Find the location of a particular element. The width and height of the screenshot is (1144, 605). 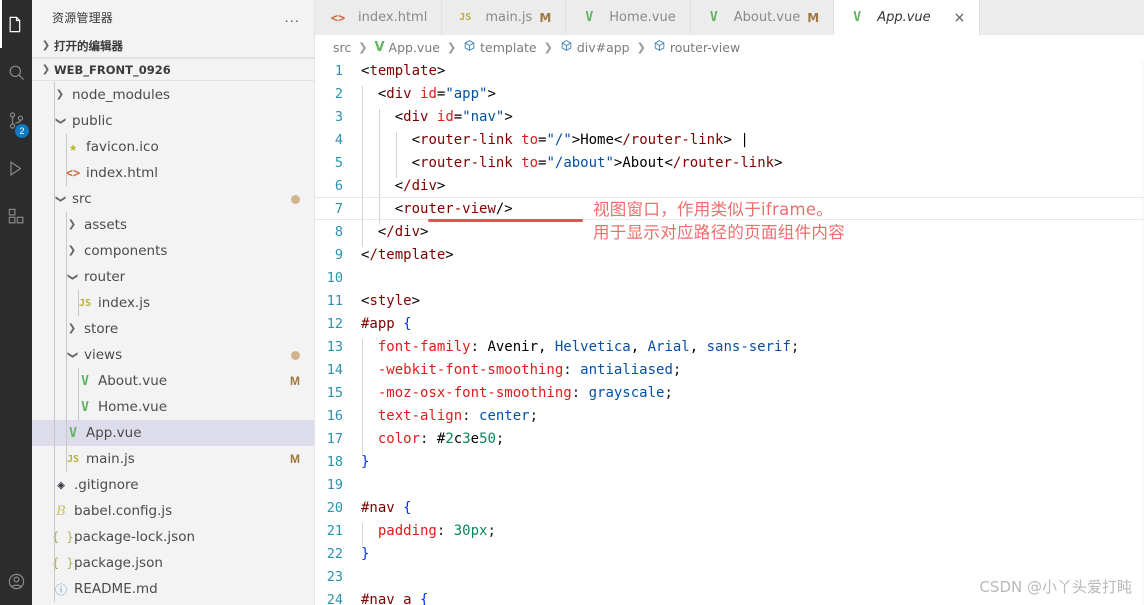

tree-item-label: assets is located at coordinates (105, 225).